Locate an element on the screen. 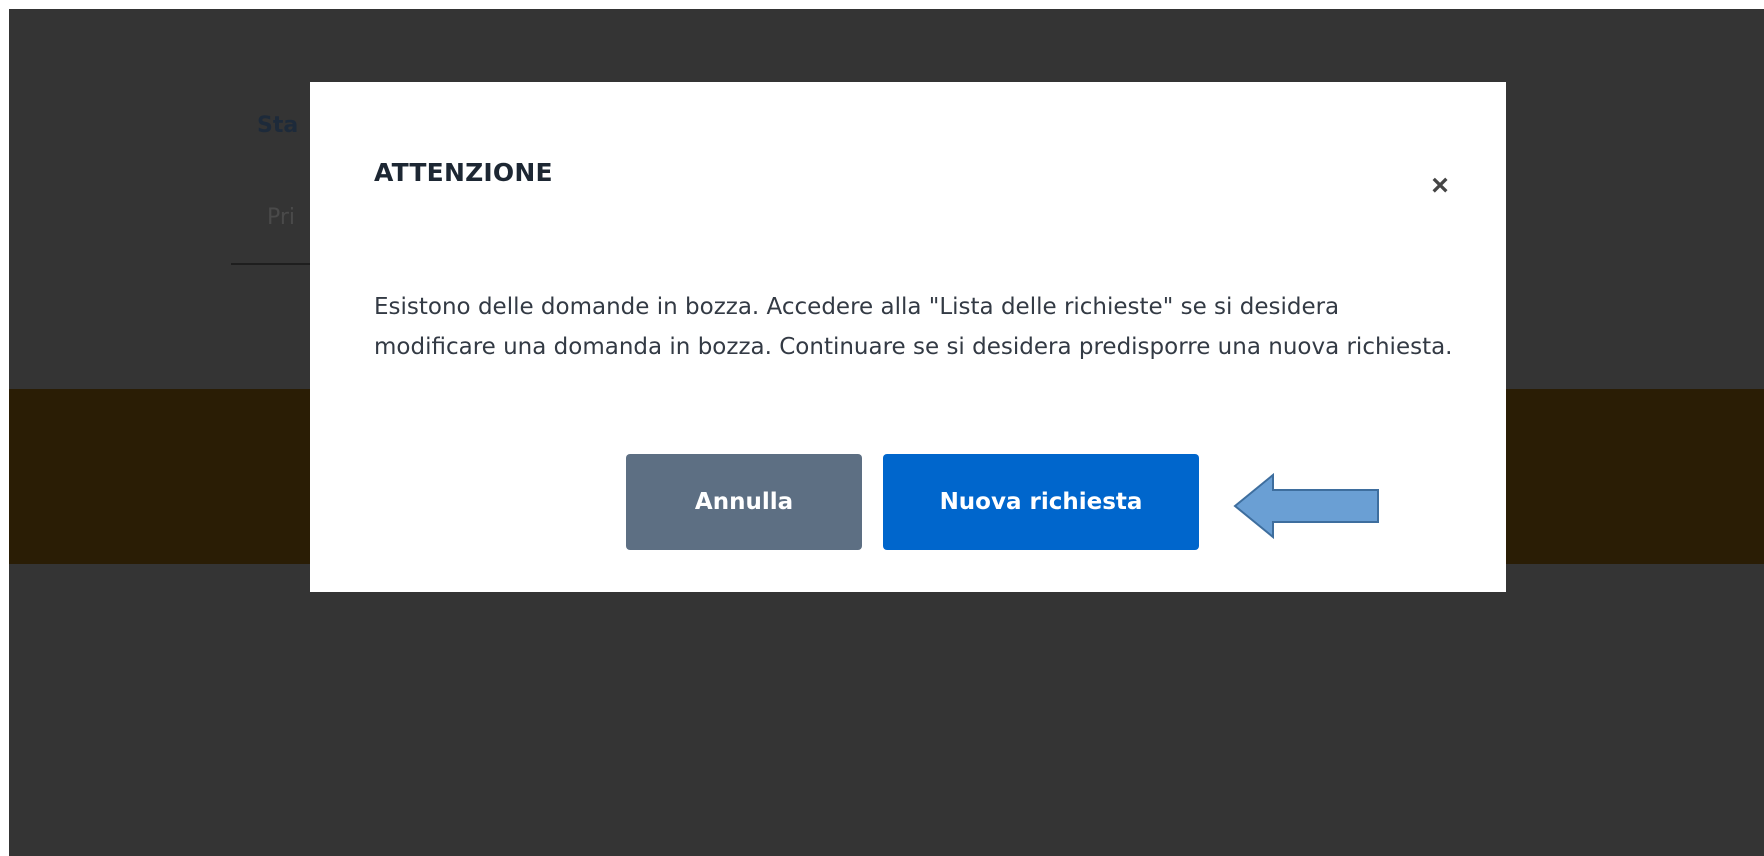 The width and height of the screenshot is (1764, 856). background-field-label: Sta is located at coordinates (278, 125).